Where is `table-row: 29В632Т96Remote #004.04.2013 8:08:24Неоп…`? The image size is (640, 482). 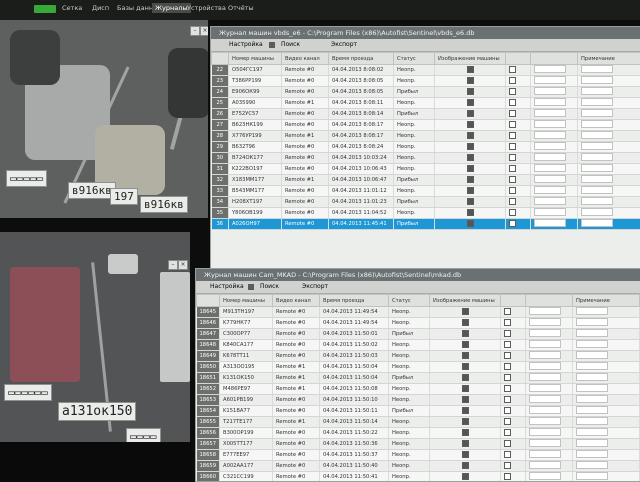
table-row: 29В632Т96Remote #004.04.2013 8:08:24Неоп… is located at coordinates (426, 147).